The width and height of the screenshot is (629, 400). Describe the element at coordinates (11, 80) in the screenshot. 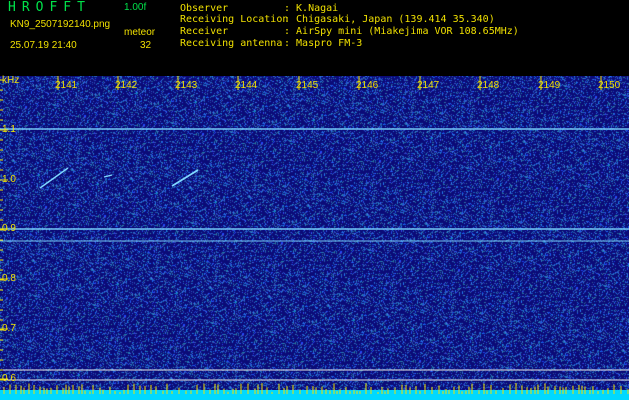

I see `y-axis-unit: kHz` at that location.